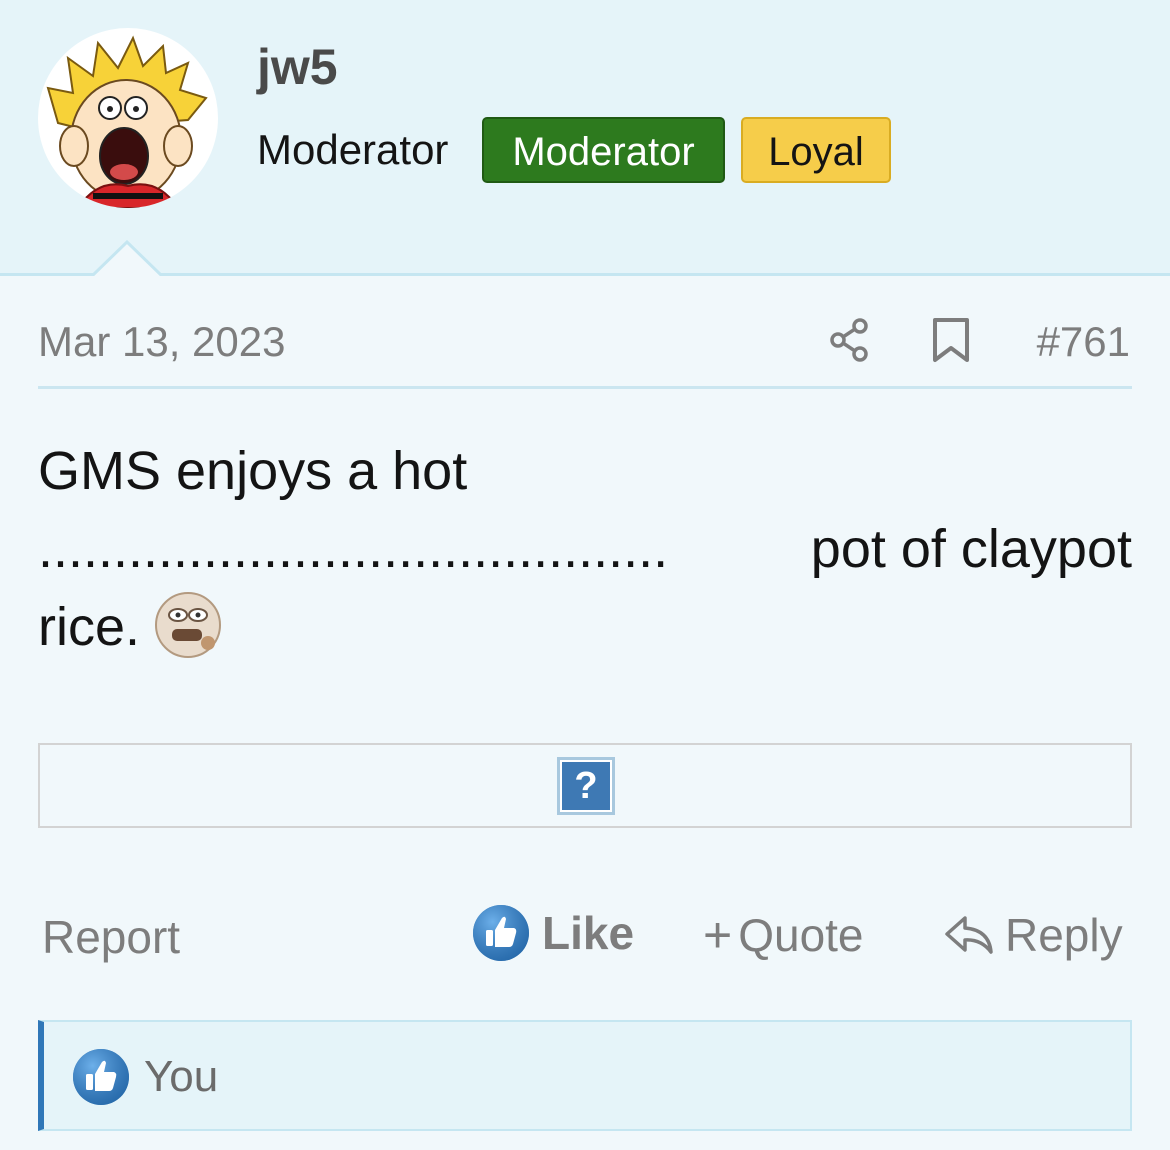 The height and width of the screenshot is (1150, 1170). I want to click on post-date: Mar 13, 2023, so click(162, 342).